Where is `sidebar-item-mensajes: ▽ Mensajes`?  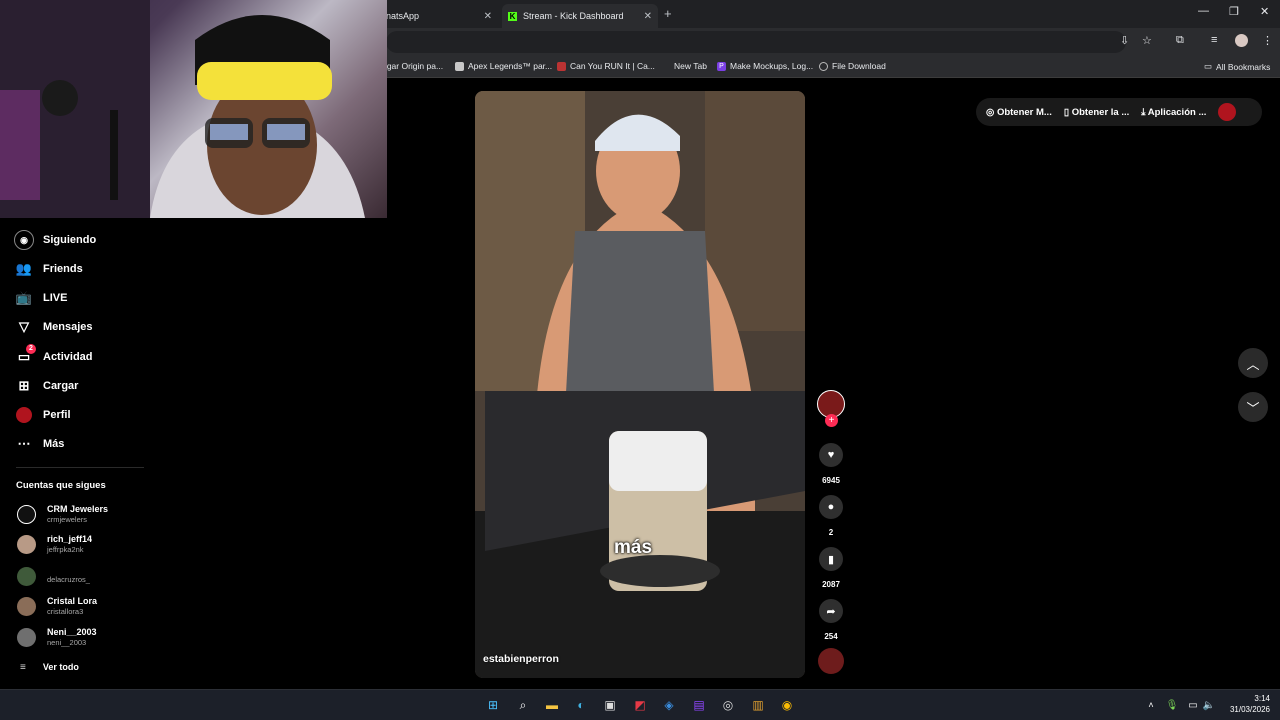 sidebar-item-mensajes: ▽ Mensajes is located at coordinates (53, 327).